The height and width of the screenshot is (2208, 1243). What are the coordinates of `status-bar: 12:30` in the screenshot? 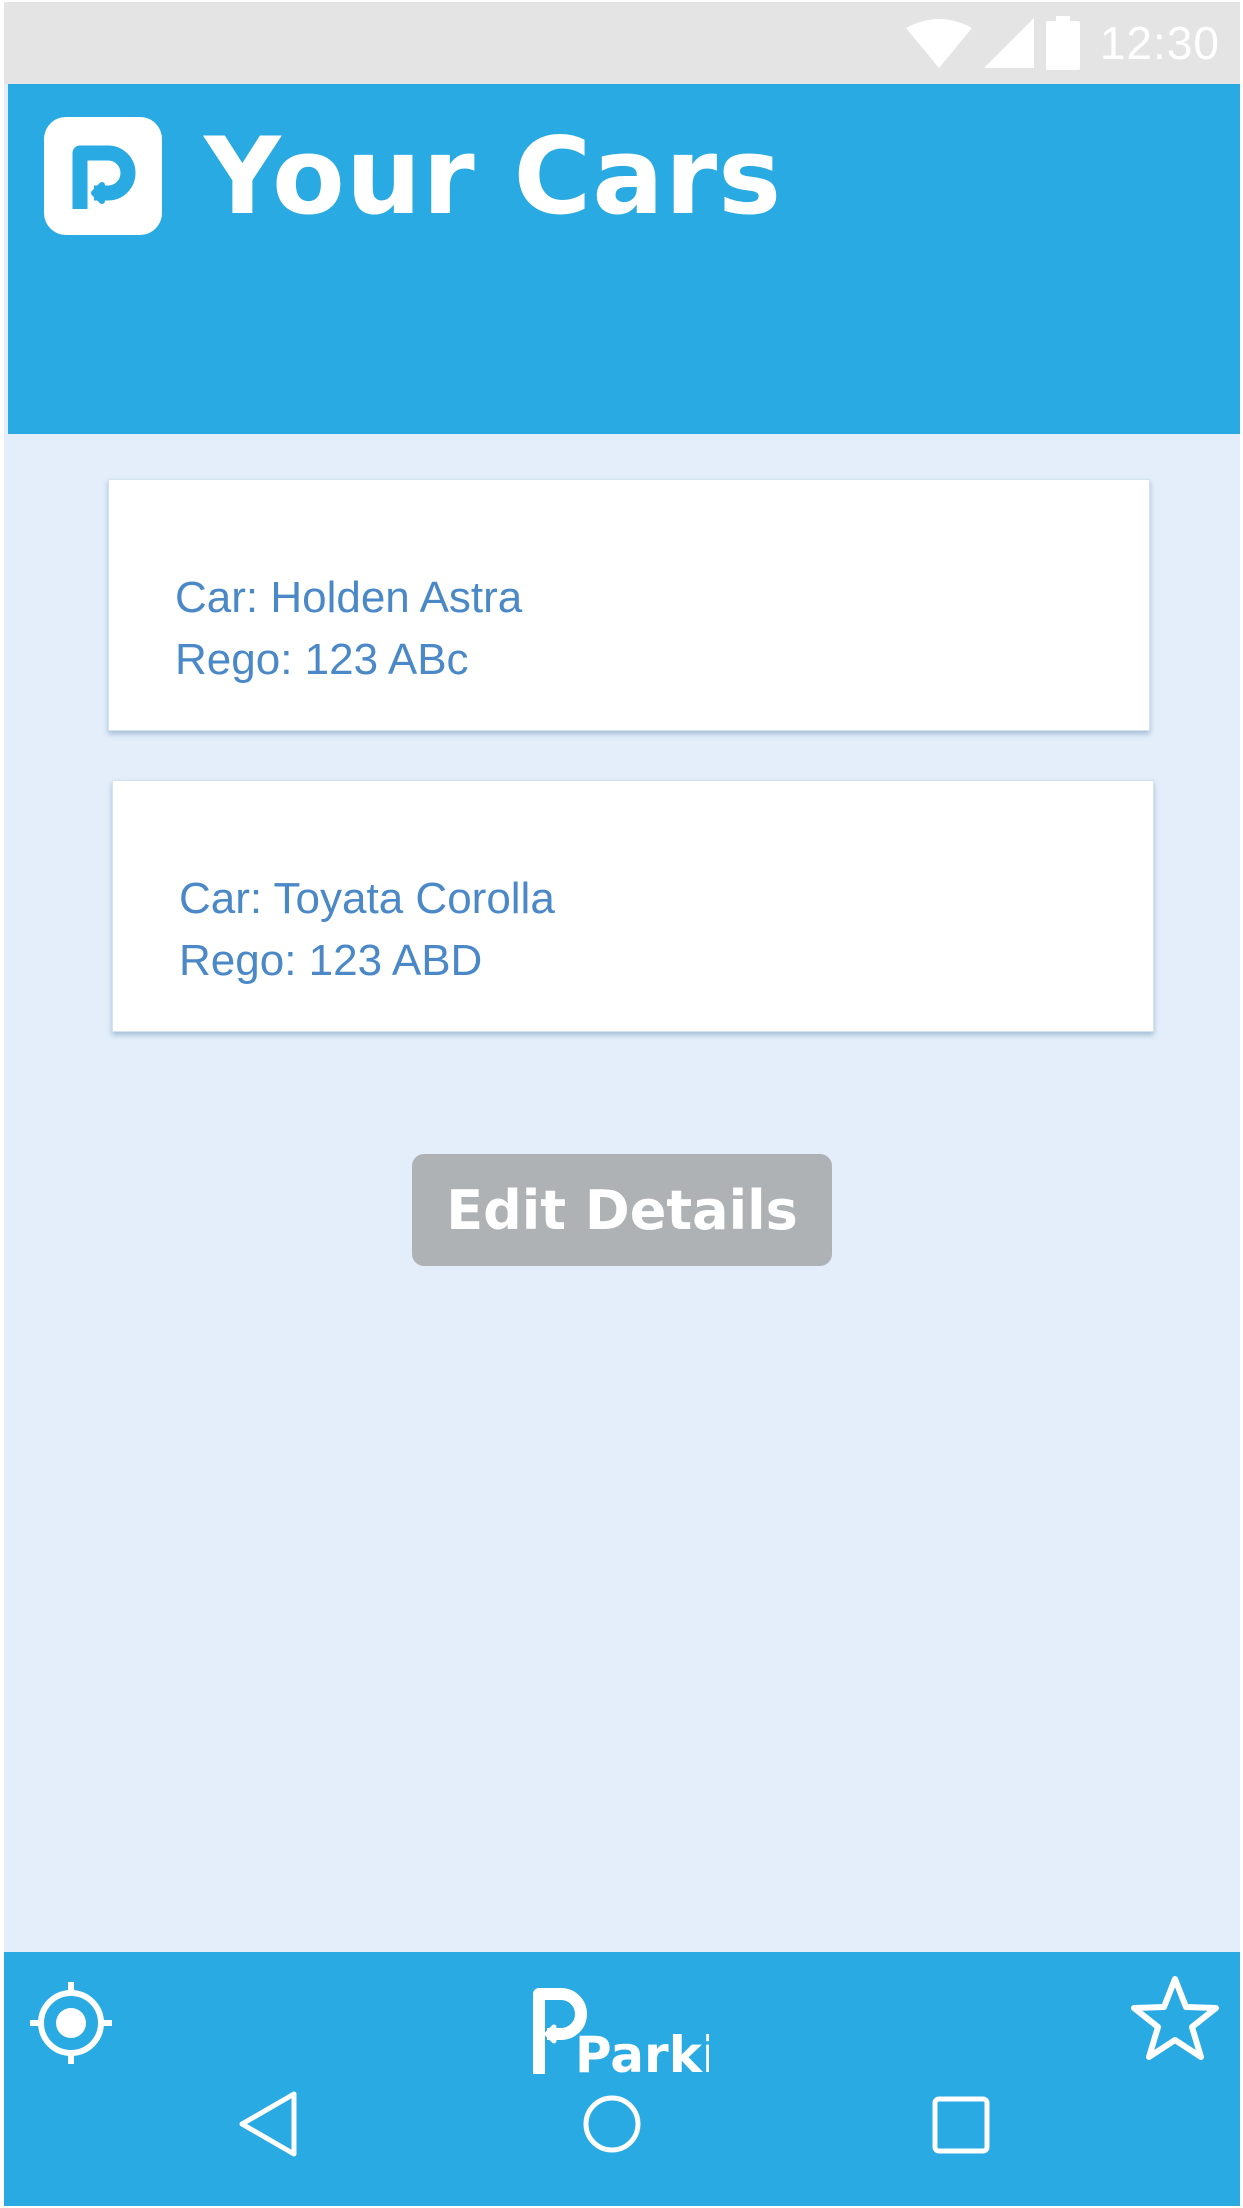 It's located at (622, 43).